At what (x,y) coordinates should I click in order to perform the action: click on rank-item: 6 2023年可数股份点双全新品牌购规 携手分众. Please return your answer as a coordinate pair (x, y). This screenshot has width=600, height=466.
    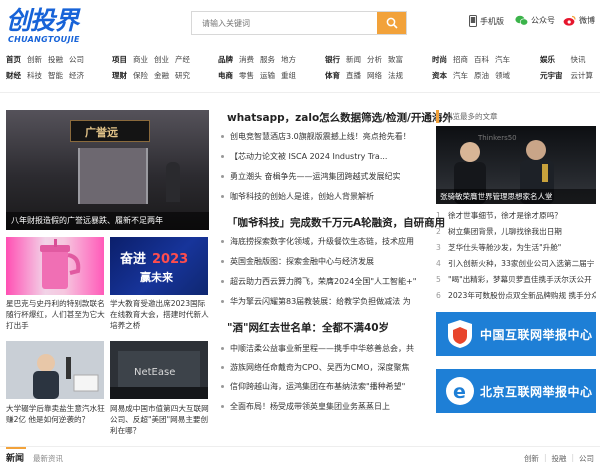
    Looking at the image, I should click on (516, 295).